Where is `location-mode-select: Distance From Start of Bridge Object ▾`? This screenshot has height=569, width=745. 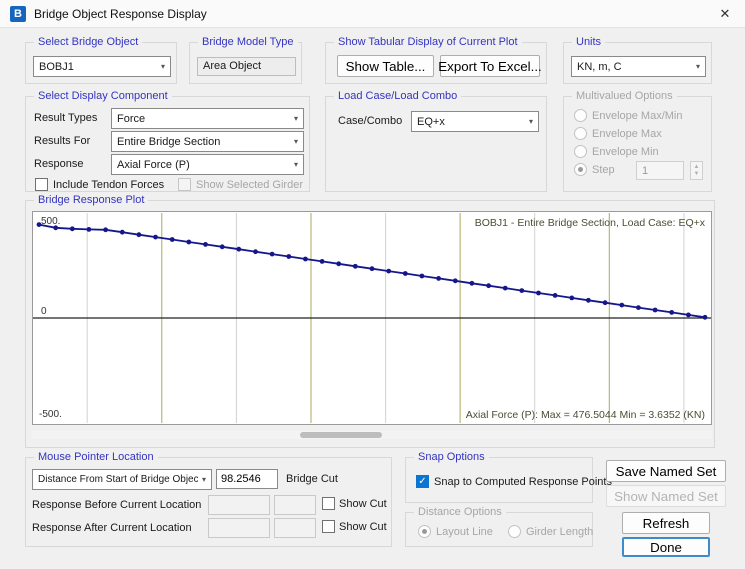 location-mode-select: Distance From Start of Bridge Object ▾ is located at coordinates (122, 479).